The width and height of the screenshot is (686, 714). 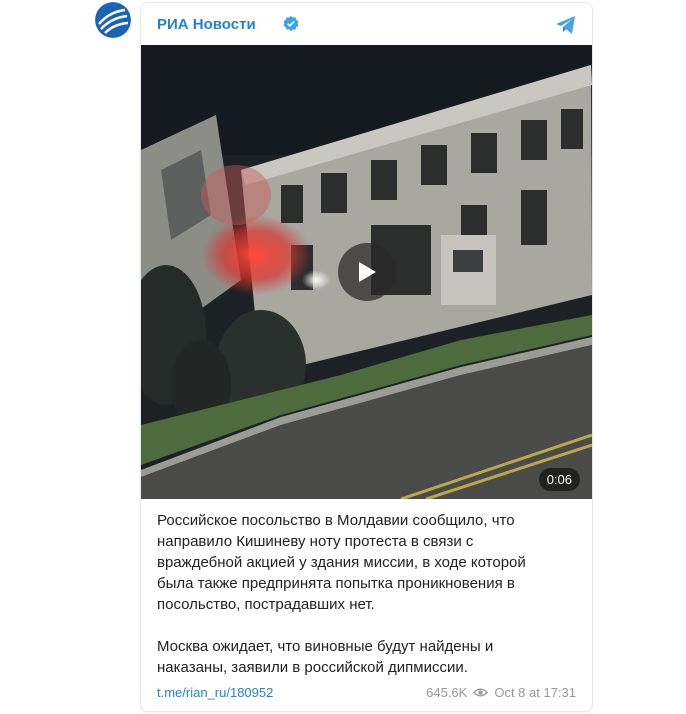 I want to click on play-icon, so click(x=367, y=272).